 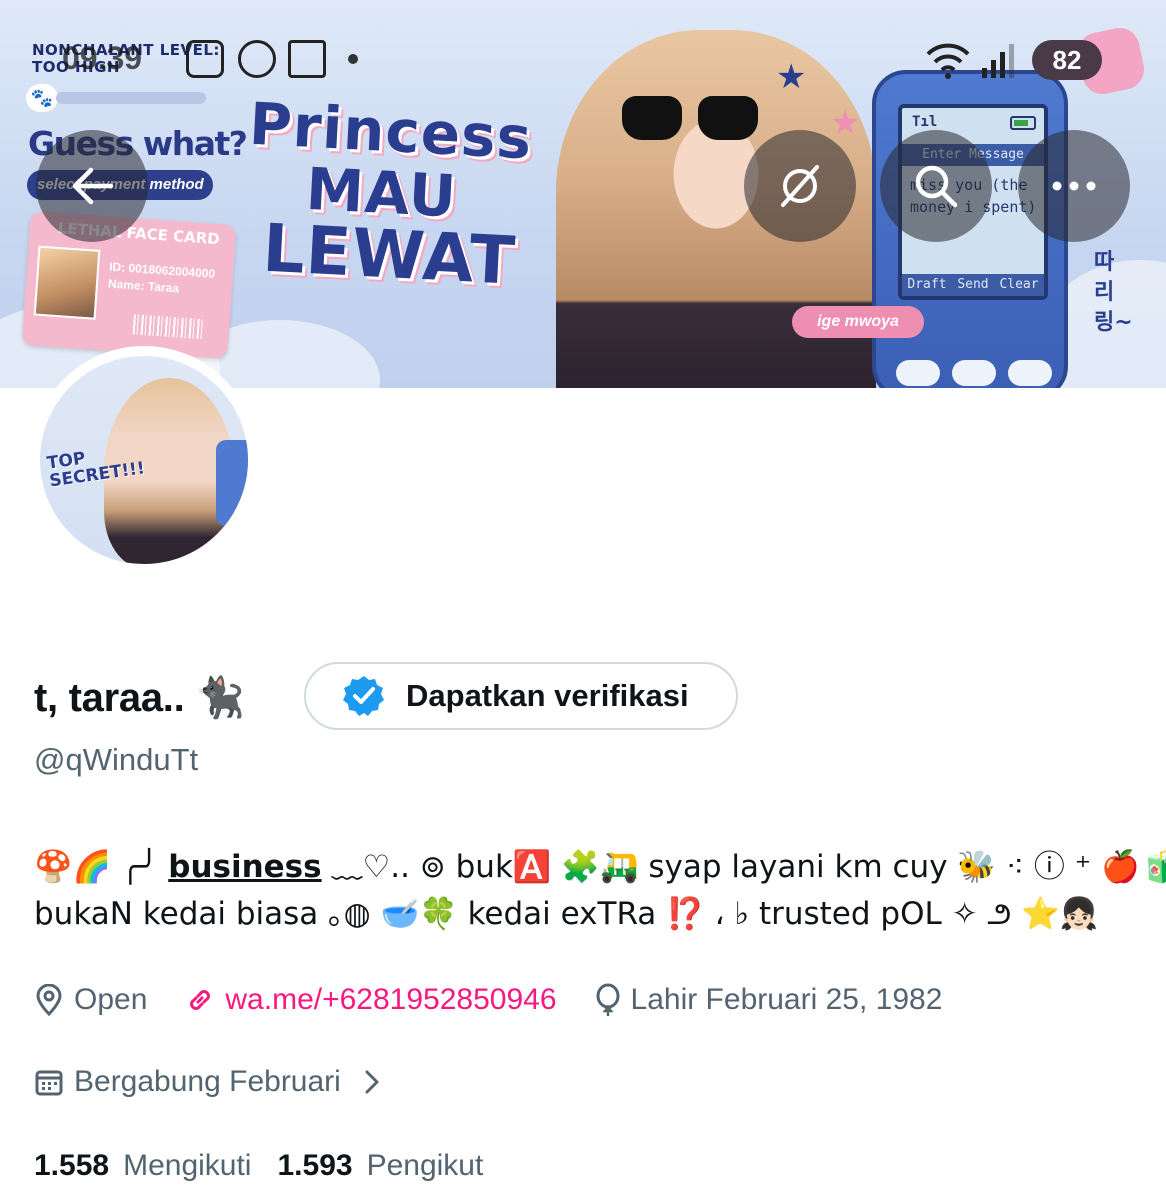 What do you see at coordinates (608, 999) in the screenshot?
I see `balloon-icon` at bounding box center [608, 999].